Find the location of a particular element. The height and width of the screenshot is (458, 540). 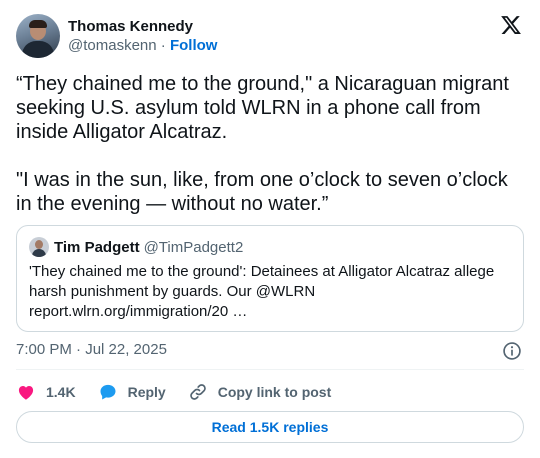

link-icon is located at coordinates (197, 392).